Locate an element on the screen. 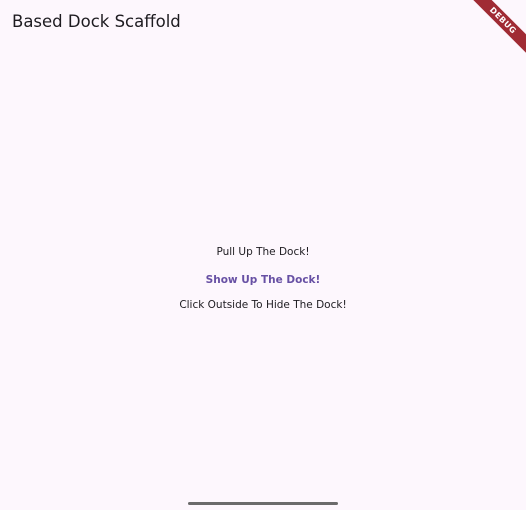 The height and width of the screenshot is (510, 526). hide-dock-hint: Click Outside To Hide The Dock! is located at coordinates (263, 305).